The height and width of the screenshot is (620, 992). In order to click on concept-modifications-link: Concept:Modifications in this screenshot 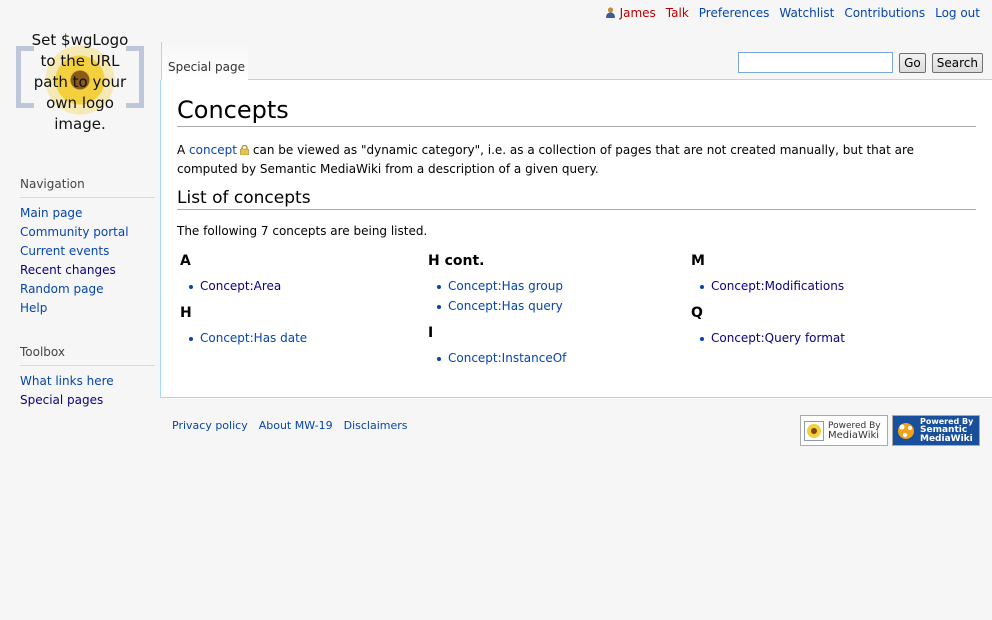, I will do `click(777, 286)`.